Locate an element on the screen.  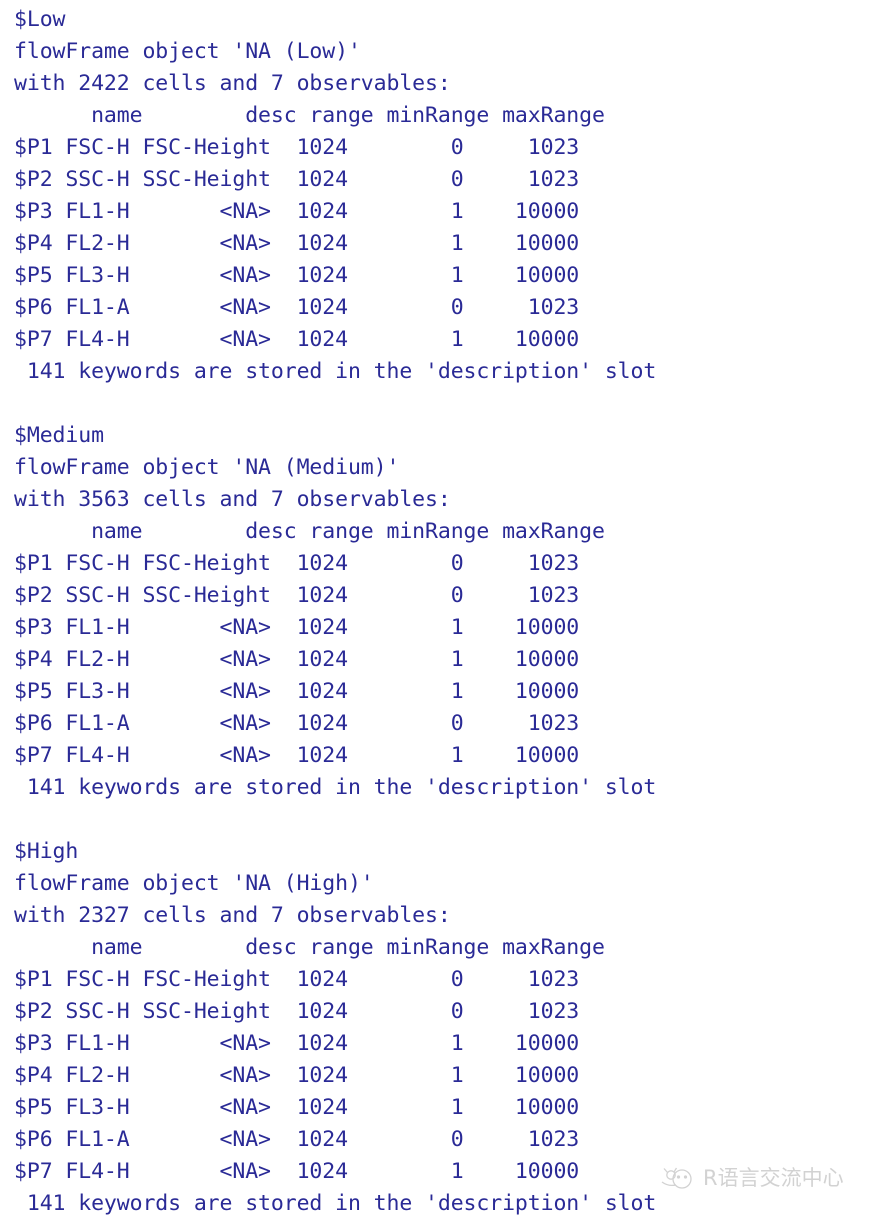
flowframe-summary-line: with 2327 cells and 7 observables: is located at coordinates (232, 915).